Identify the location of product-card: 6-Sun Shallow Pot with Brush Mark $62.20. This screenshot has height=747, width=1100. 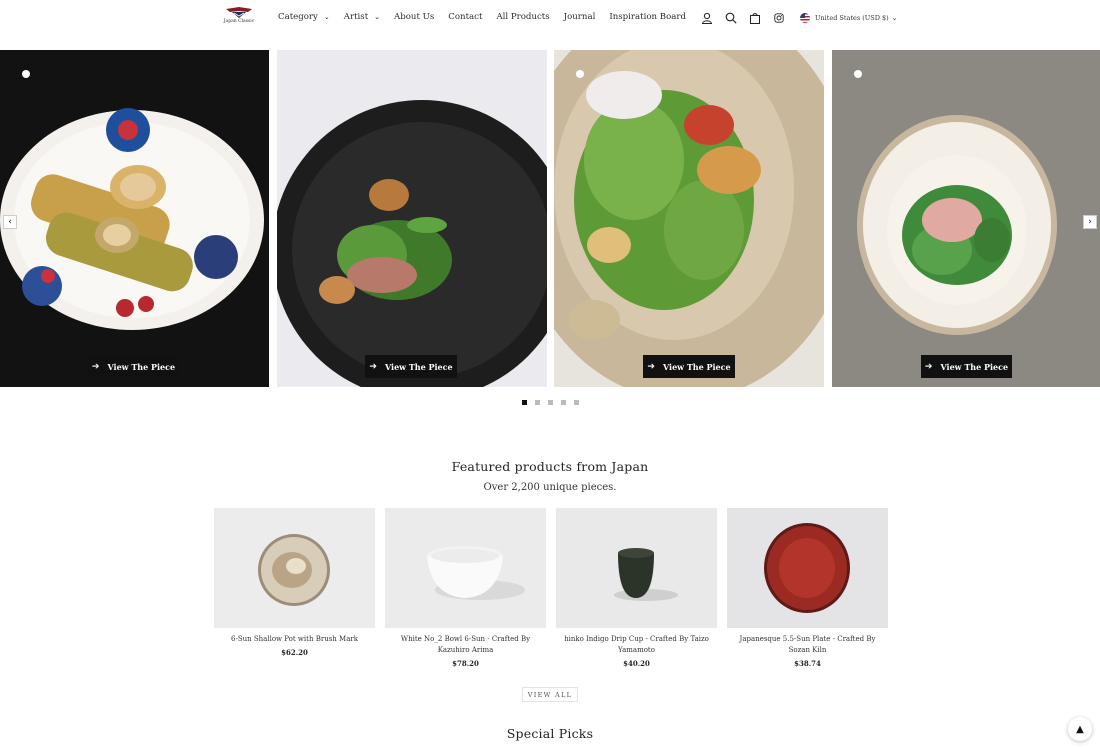
(294, 588).